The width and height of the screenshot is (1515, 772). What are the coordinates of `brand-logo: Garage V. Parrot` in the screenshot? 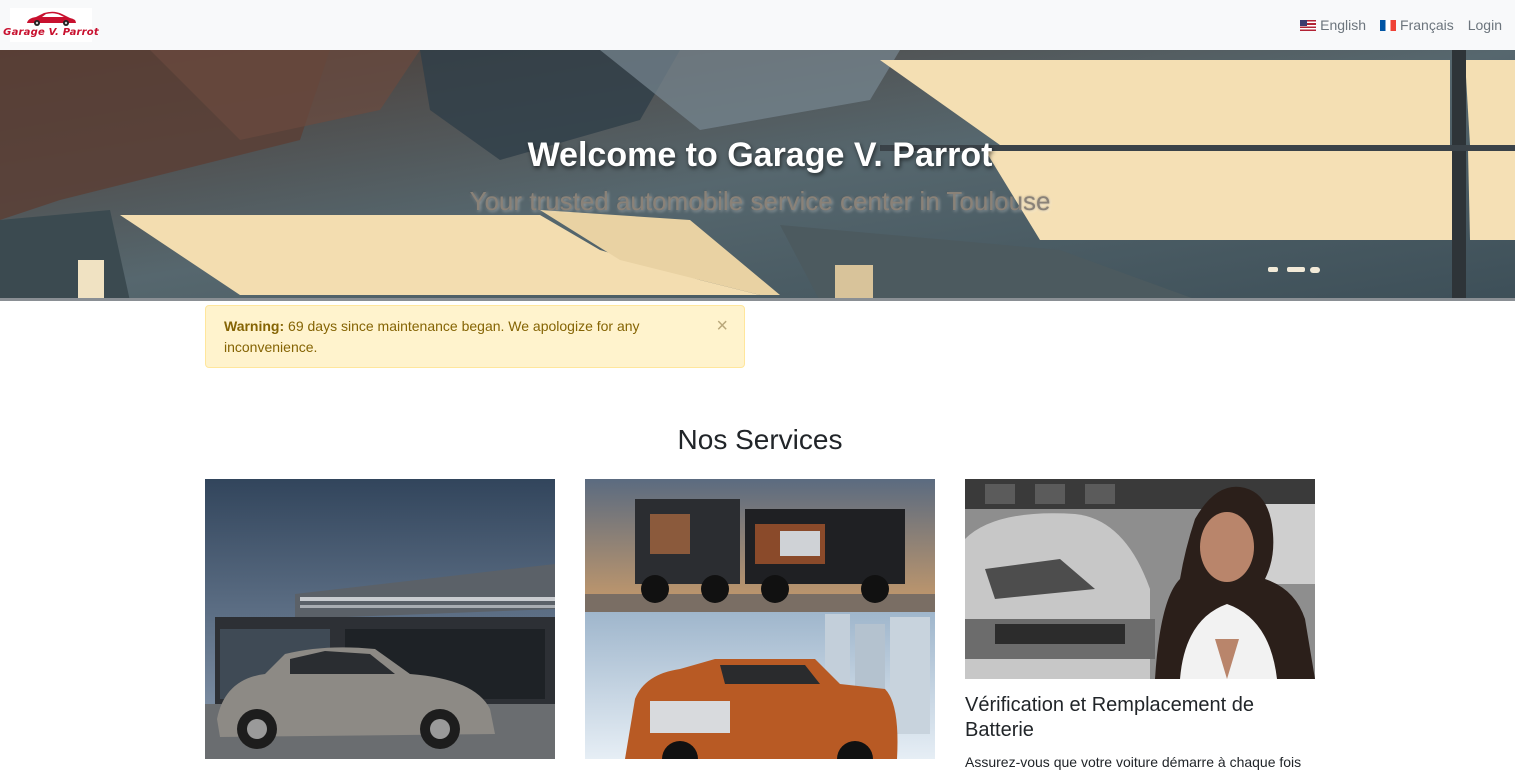 It's located at (51, 25).